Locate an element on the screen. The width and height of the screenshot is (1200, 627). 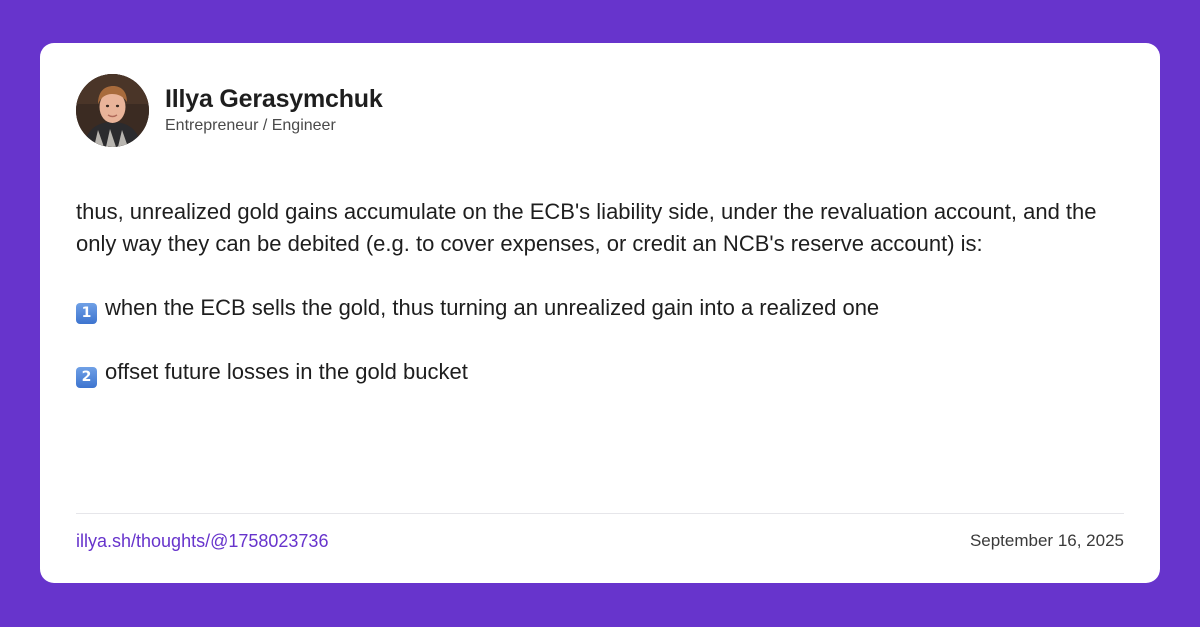
post-date: September 16, 2025 is located at coordinates (1046, 540).